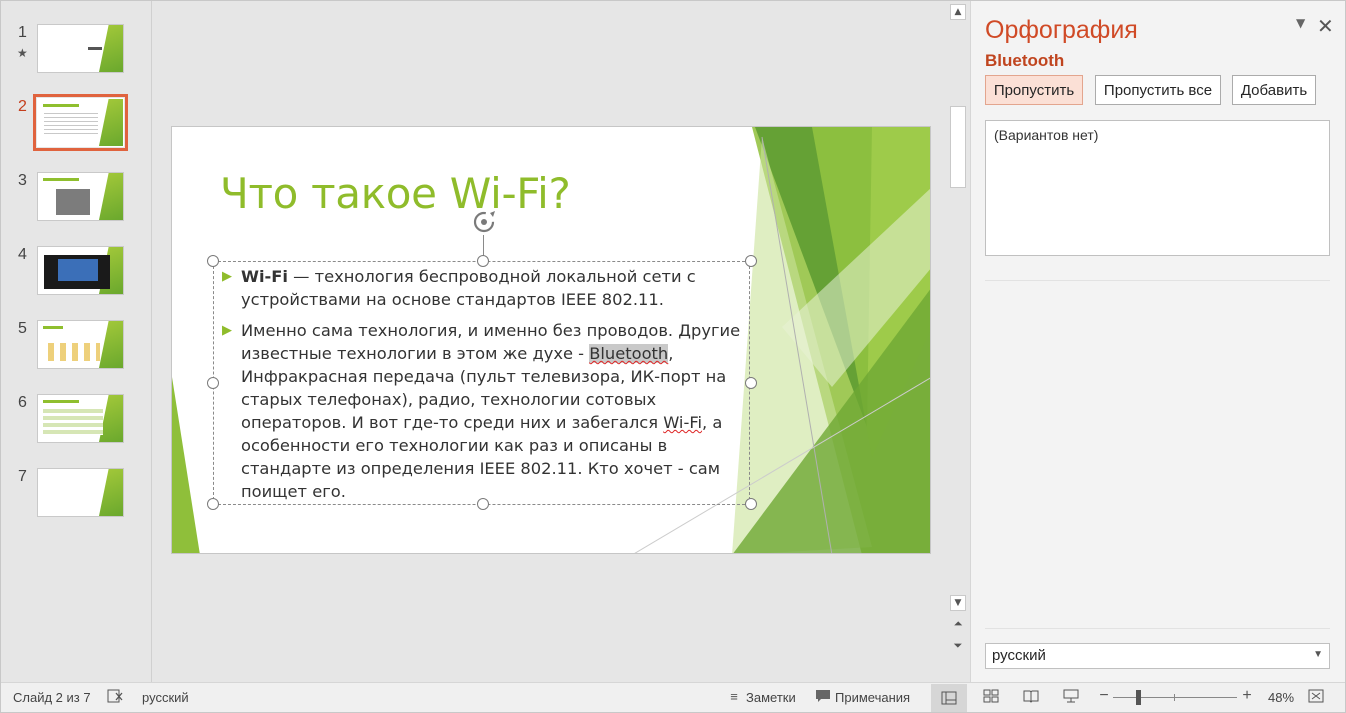 The width and height of the screenshot is (1346, 713). What do you see at coordinates (395, 193) in the screenshot?
I see `slide-title: Что такое Wi-Fi?` at bounding box center [395, 193].